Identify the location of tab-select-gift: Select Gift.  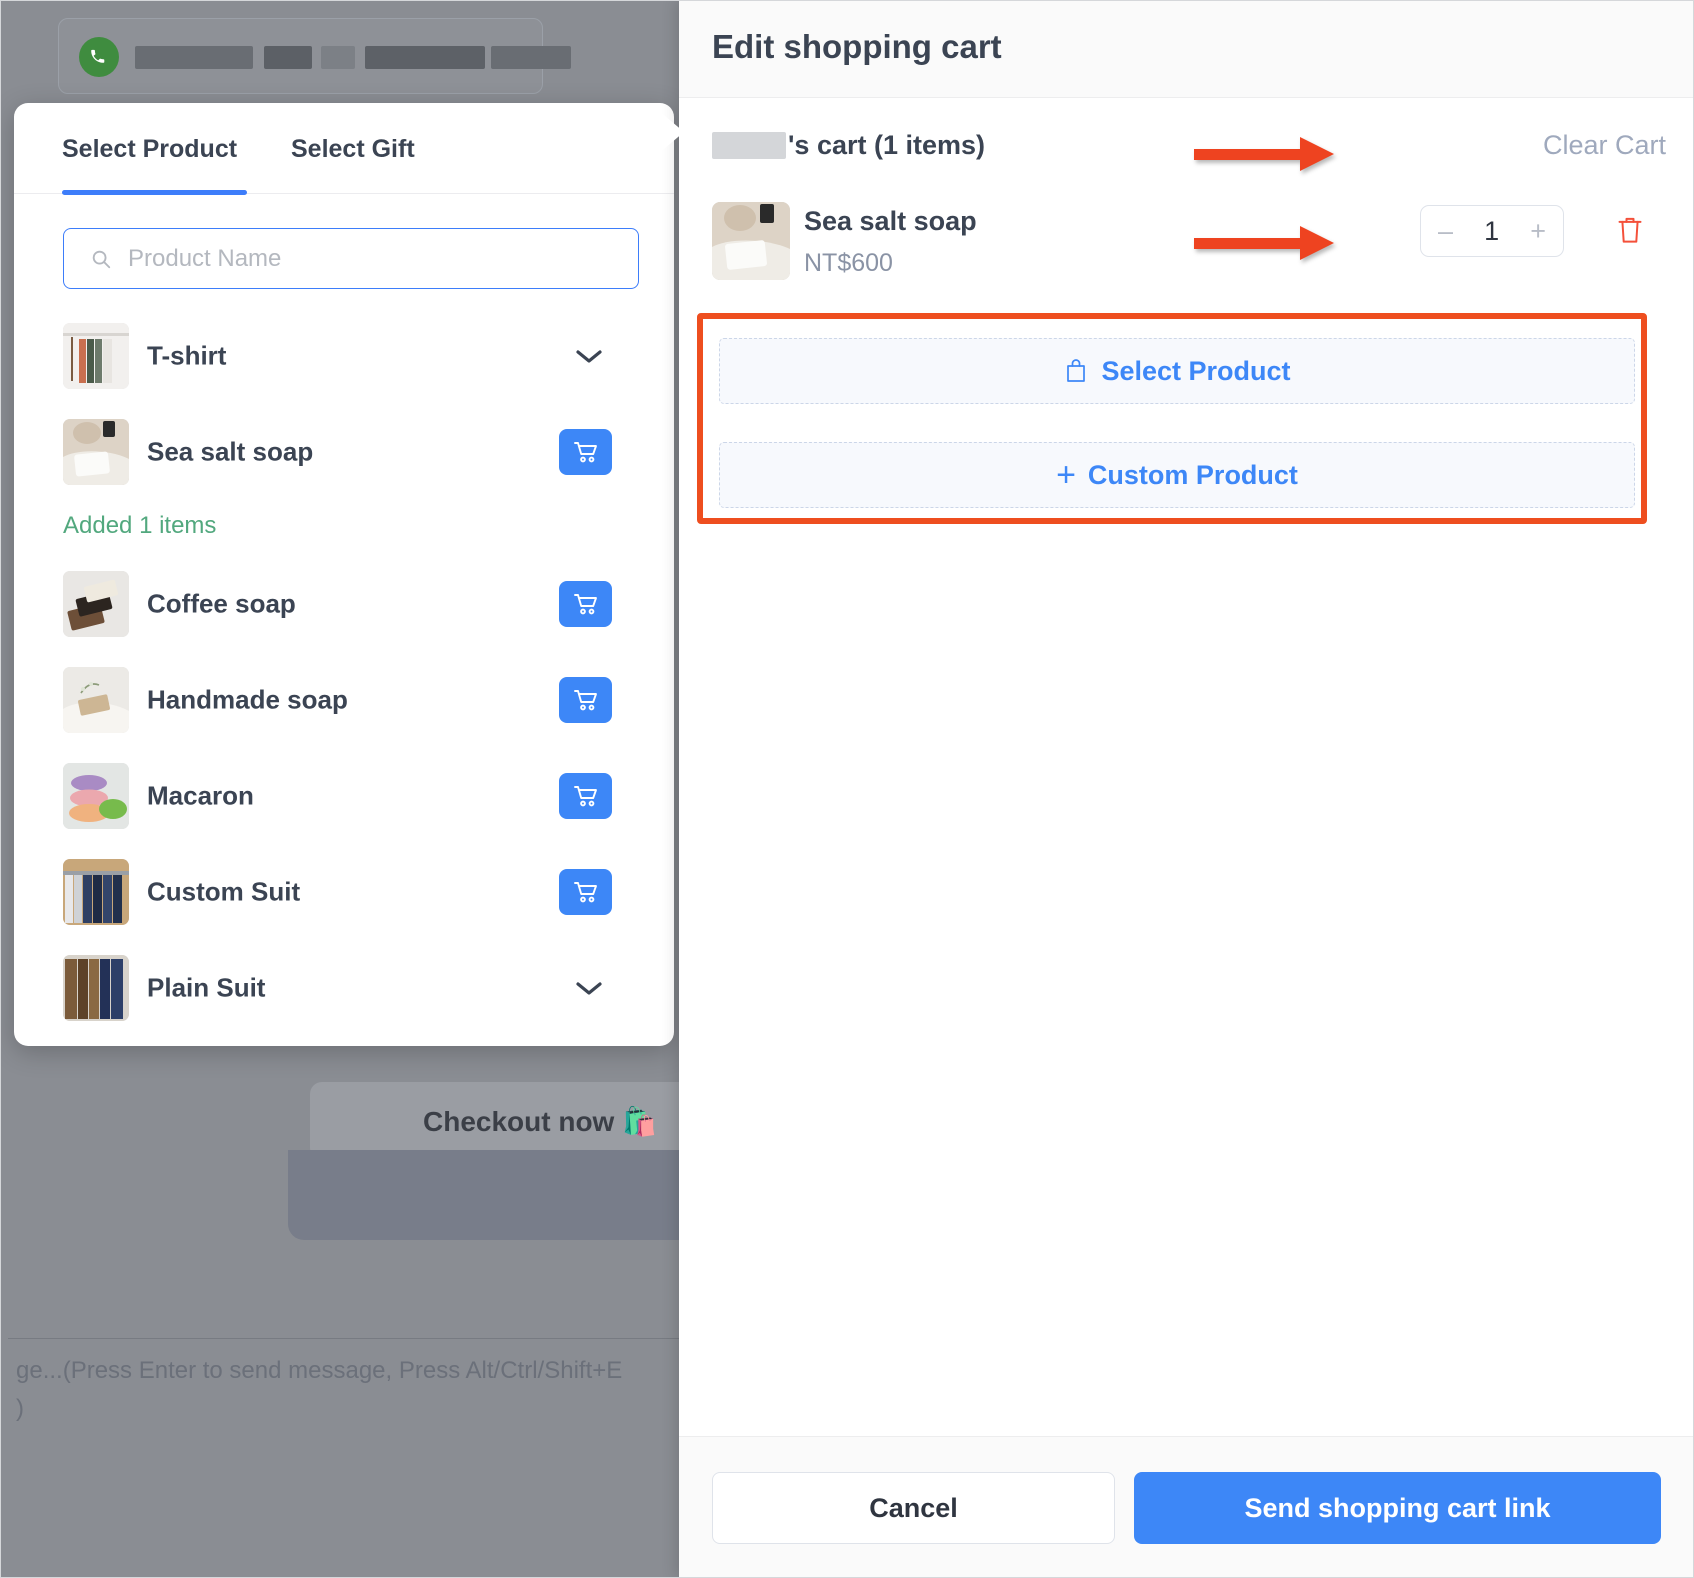
(353, 149).